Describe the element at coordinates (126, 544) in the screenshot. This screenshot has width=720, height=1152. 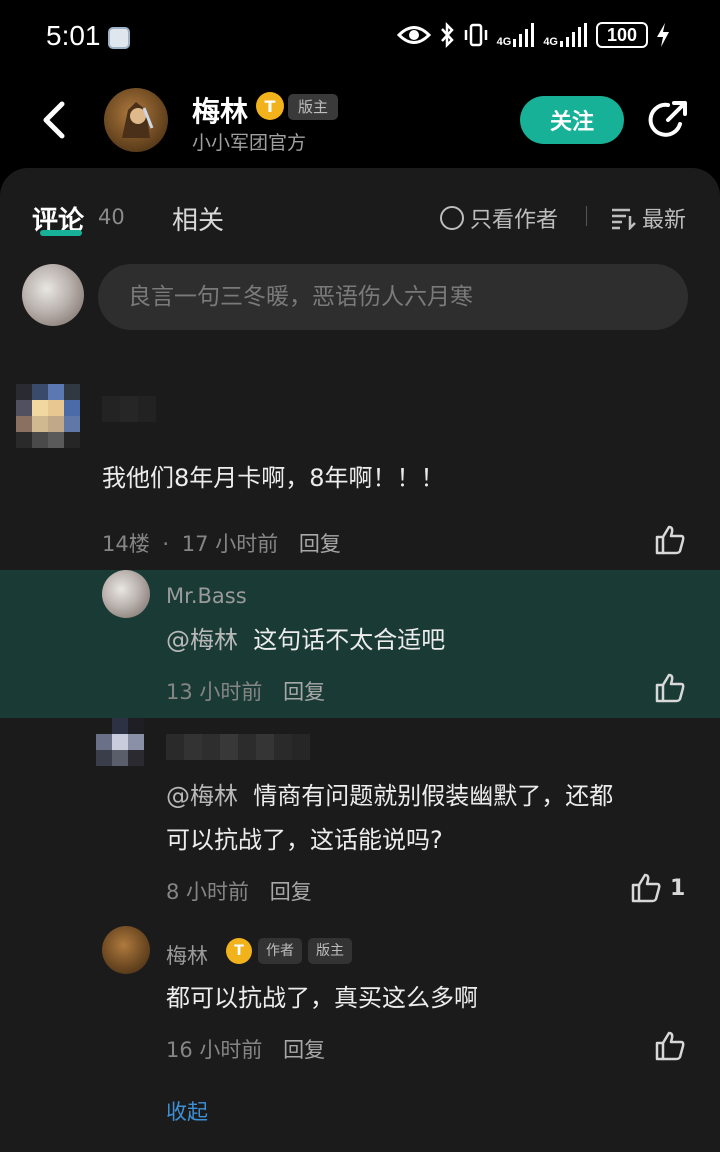
I see `comment-floor: 14楼` at that location.